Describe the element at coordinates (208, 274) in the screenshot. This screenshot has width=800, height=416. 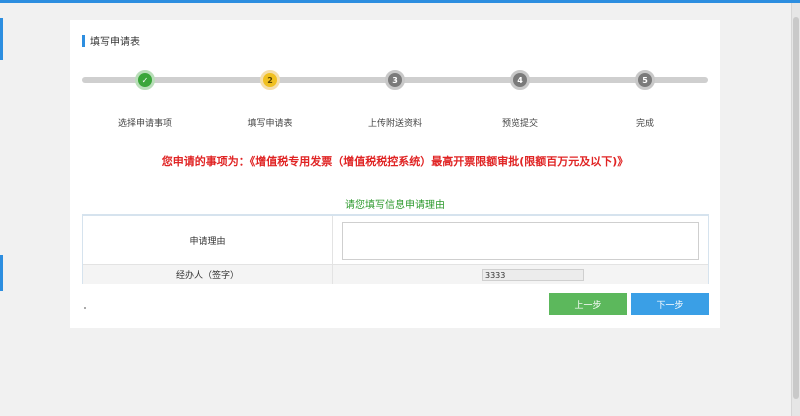
I see `agent-label: 经办人（签字）` at that location.